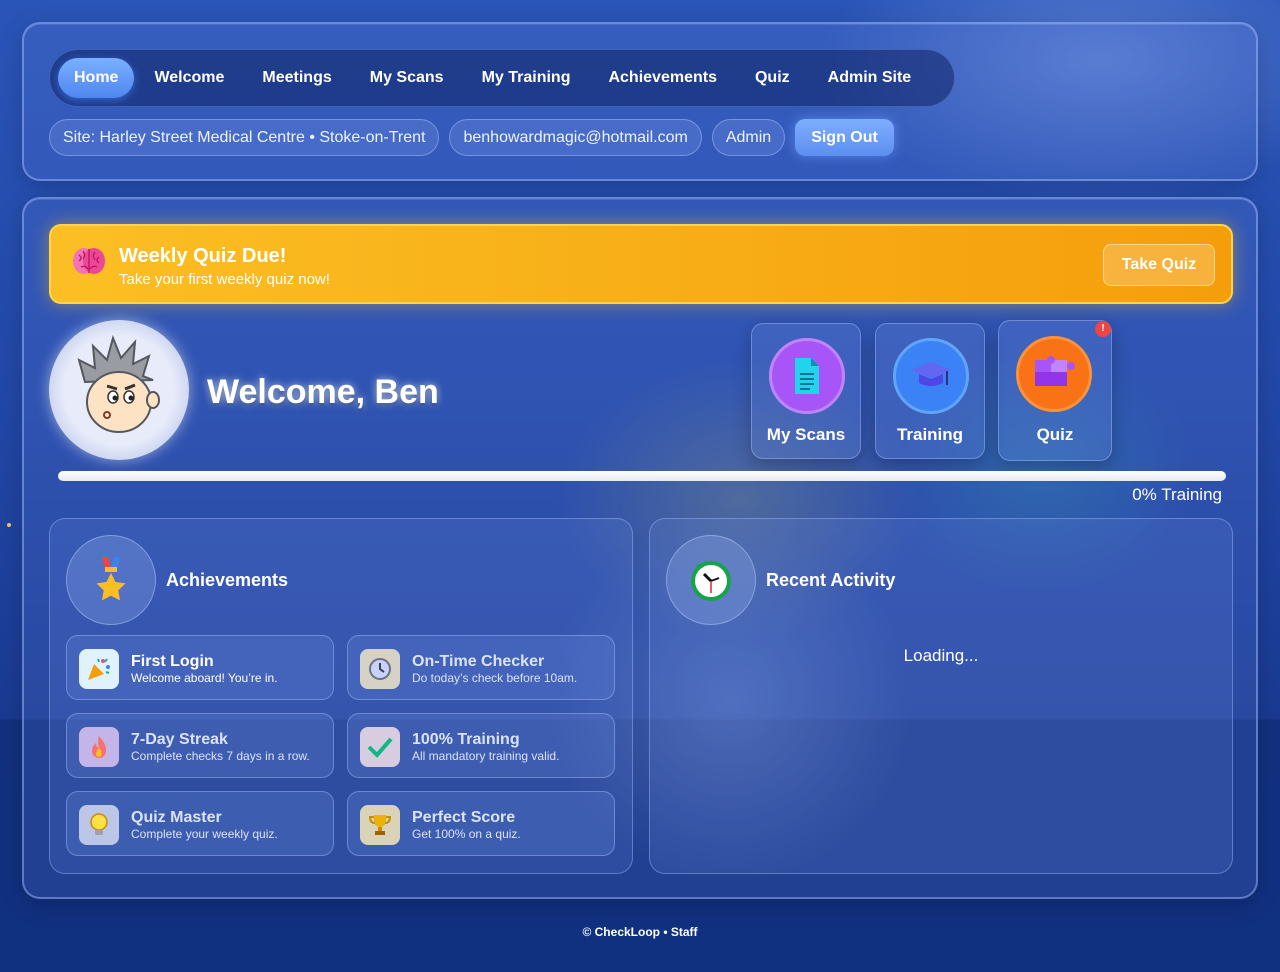 This screenshot has height=972, width=1280. Describe the element at coordinates (831, 580) in the screenshot. I see `recent-activity-title: Recent Activity` at that location.